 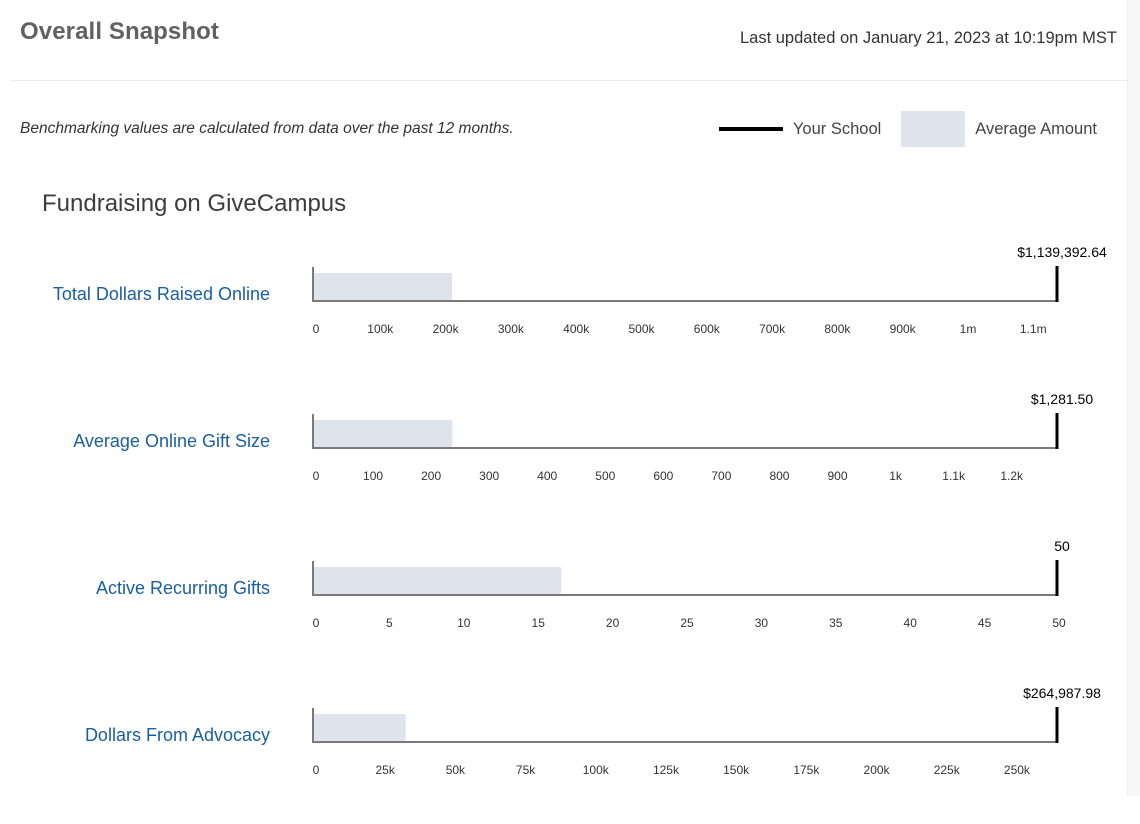 I want to click on x-tick-label: 1m, so click(x=968, y=329).